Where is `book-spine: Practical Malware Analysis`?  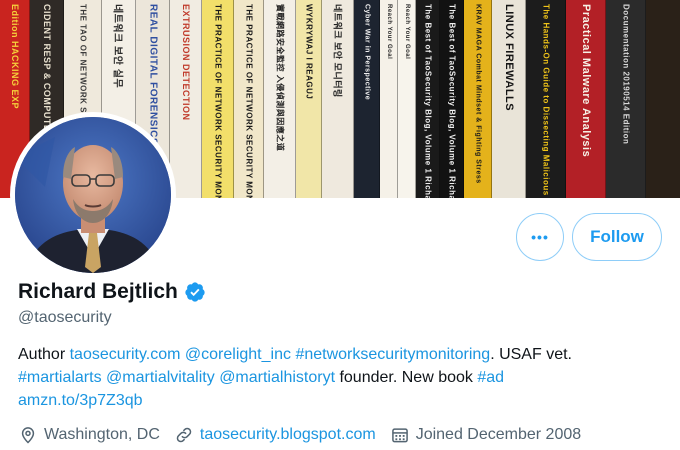
book-spine: Practical Malware Analysis is located at coordinates (586, 99).